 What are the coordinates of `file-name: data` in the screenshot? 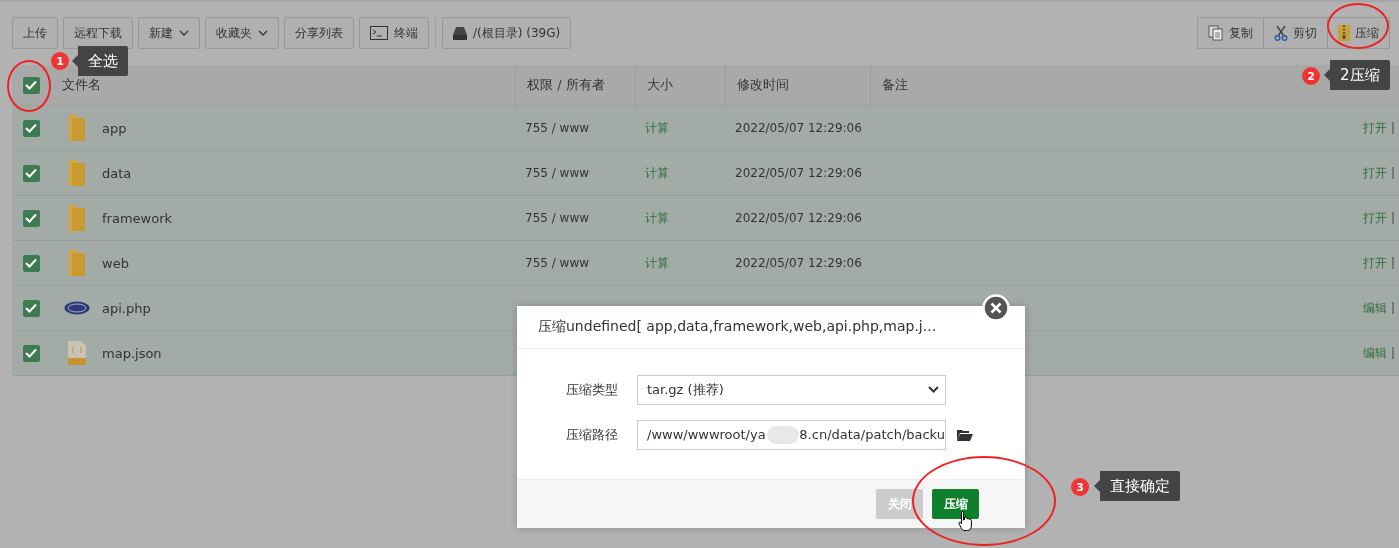 It's located at (117, 173).